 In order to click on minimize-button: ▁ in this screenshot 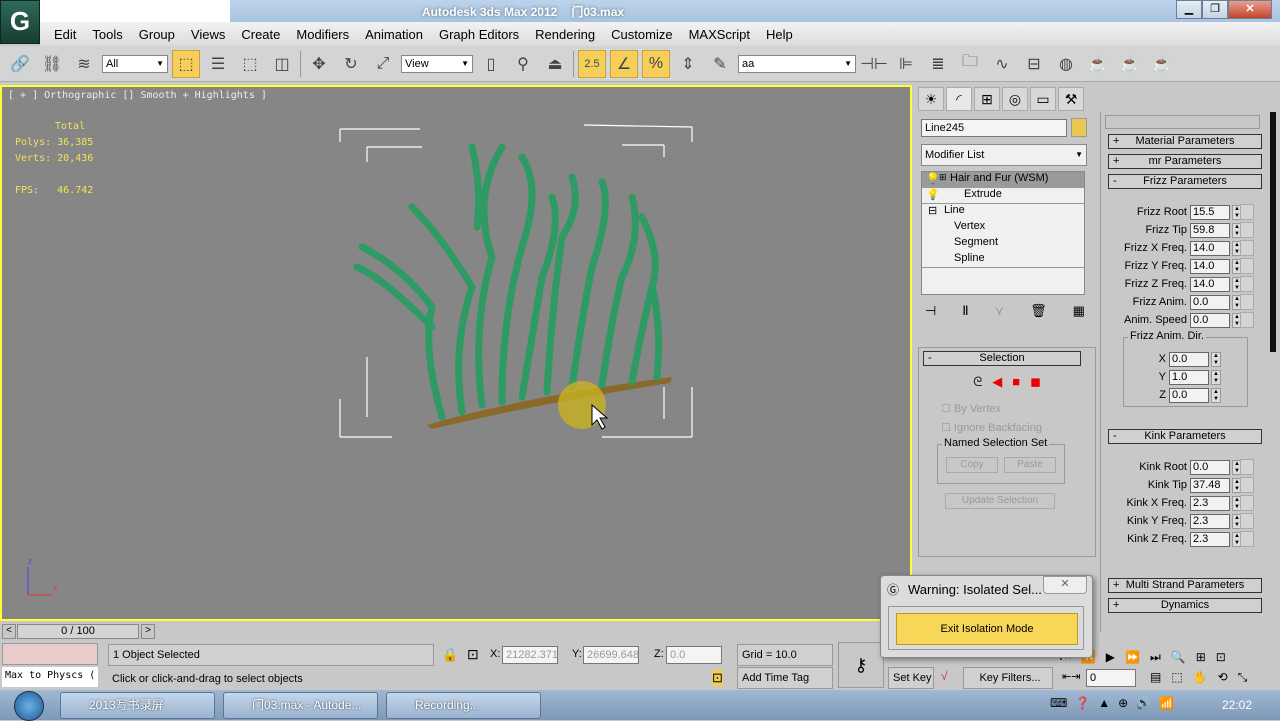, I will do `click(1189, 9)`.